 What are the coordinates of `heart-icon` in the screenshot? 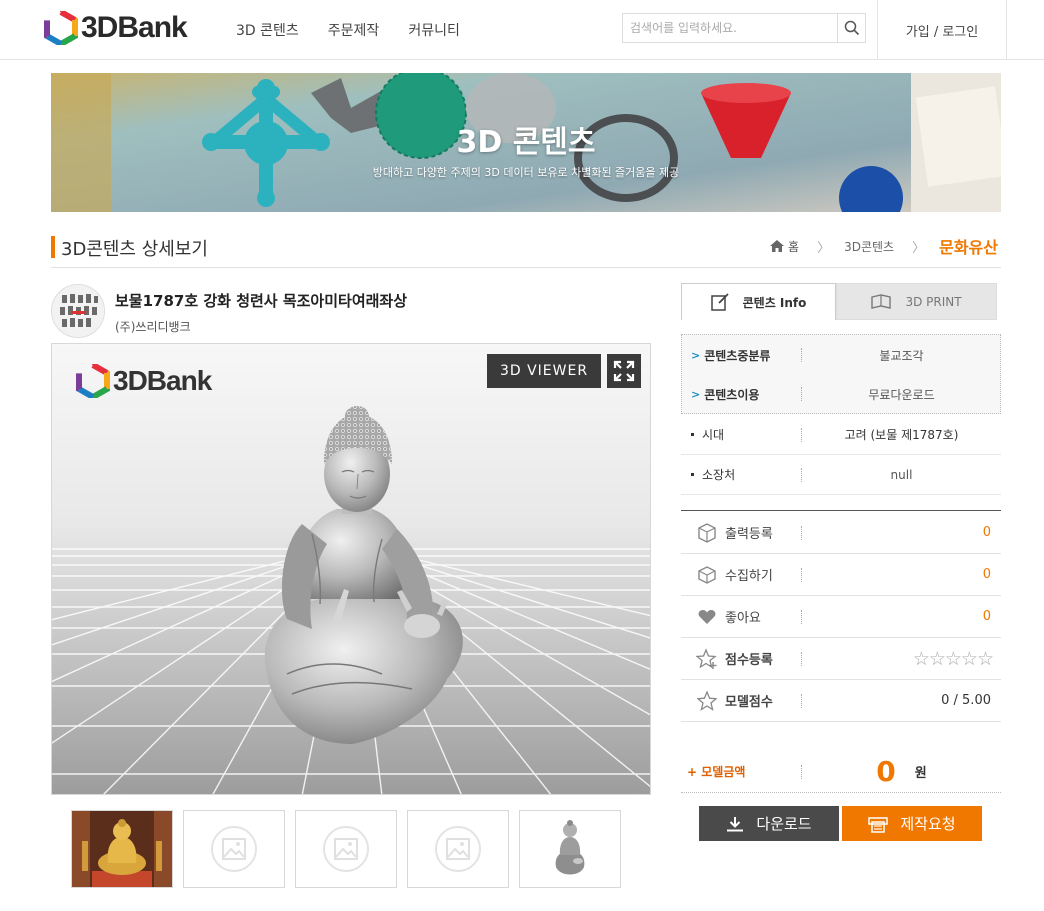 It's located at (707, 616).